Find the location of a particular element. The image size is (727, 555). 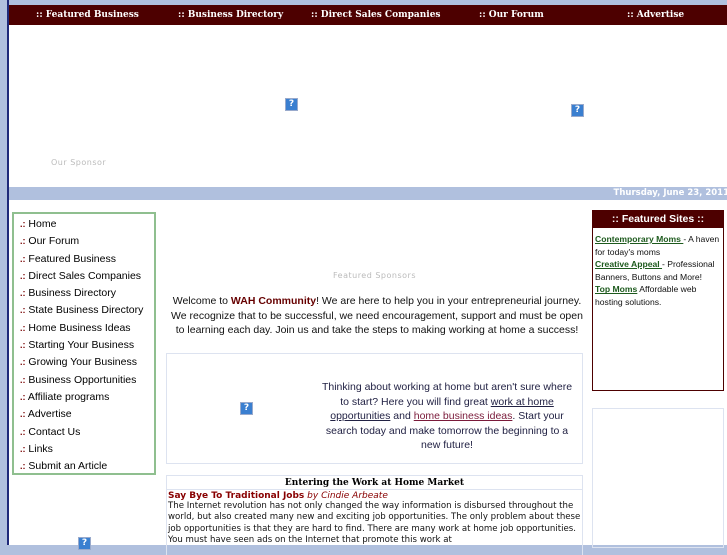

brand-name: WAH Community is located at coordinates (273, 301).